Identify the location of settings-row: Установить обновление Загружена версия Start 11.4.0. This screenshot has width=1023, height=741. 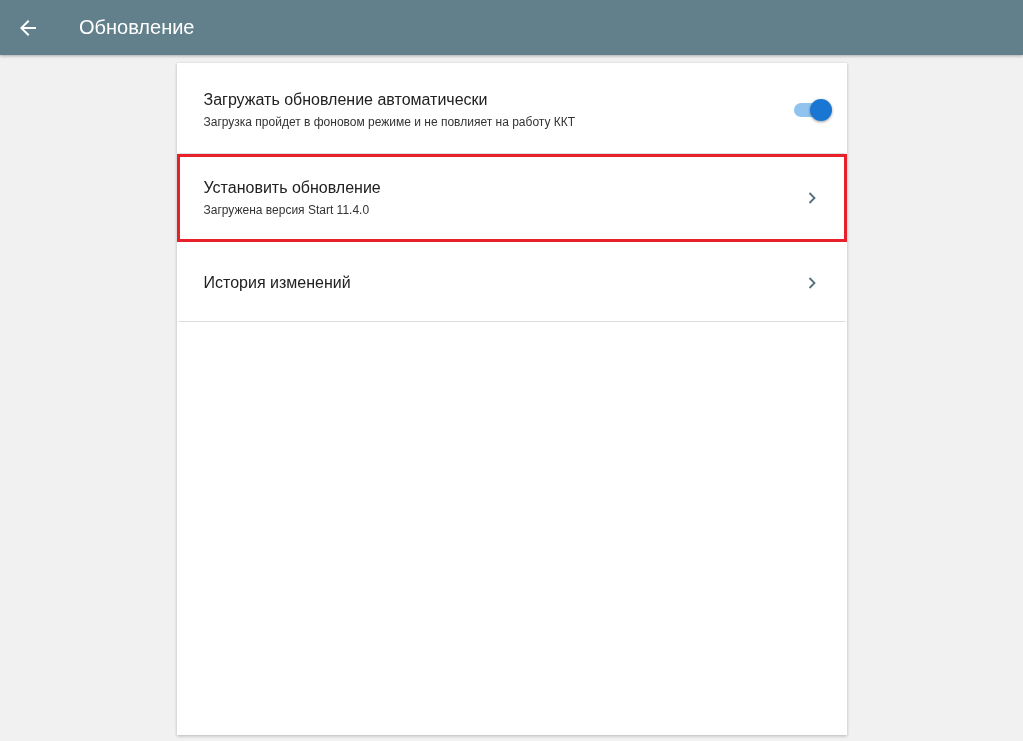
(511, 198).